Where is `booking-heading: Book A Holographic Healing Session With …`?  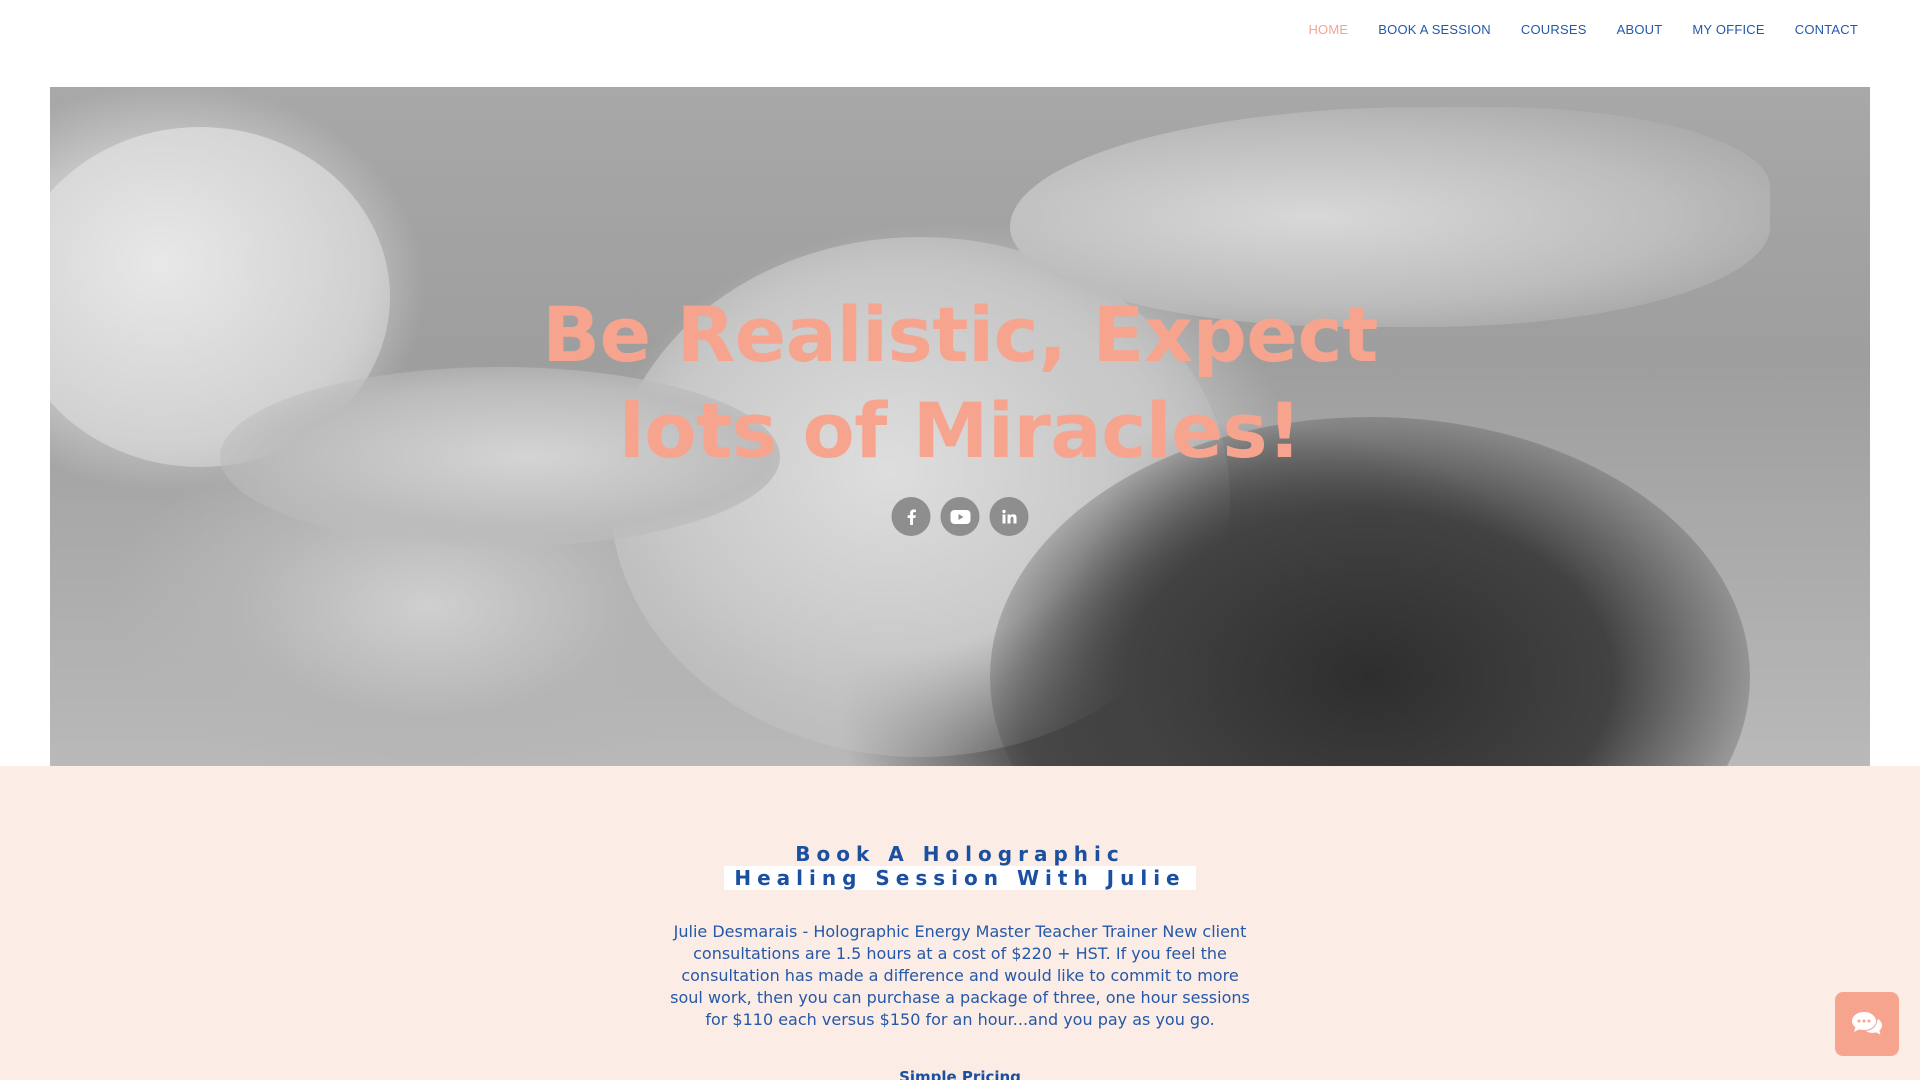 booking-heading: Book A Holographic Healing Session With … is located at coordinates (960, 866).